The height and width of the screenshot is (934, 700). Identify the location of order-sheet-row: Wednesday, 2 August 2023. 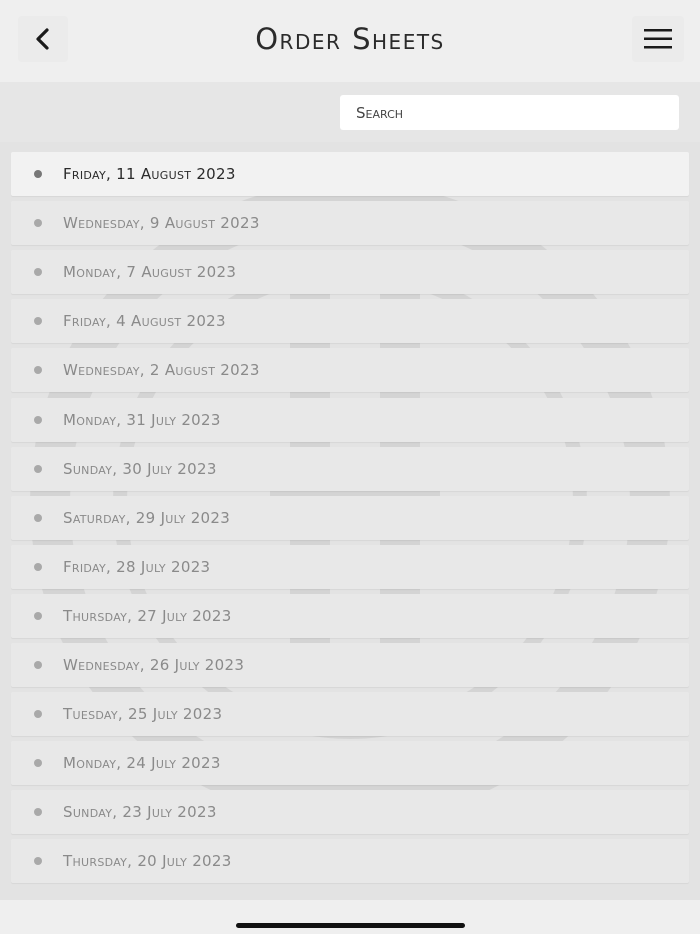
(350, 370).